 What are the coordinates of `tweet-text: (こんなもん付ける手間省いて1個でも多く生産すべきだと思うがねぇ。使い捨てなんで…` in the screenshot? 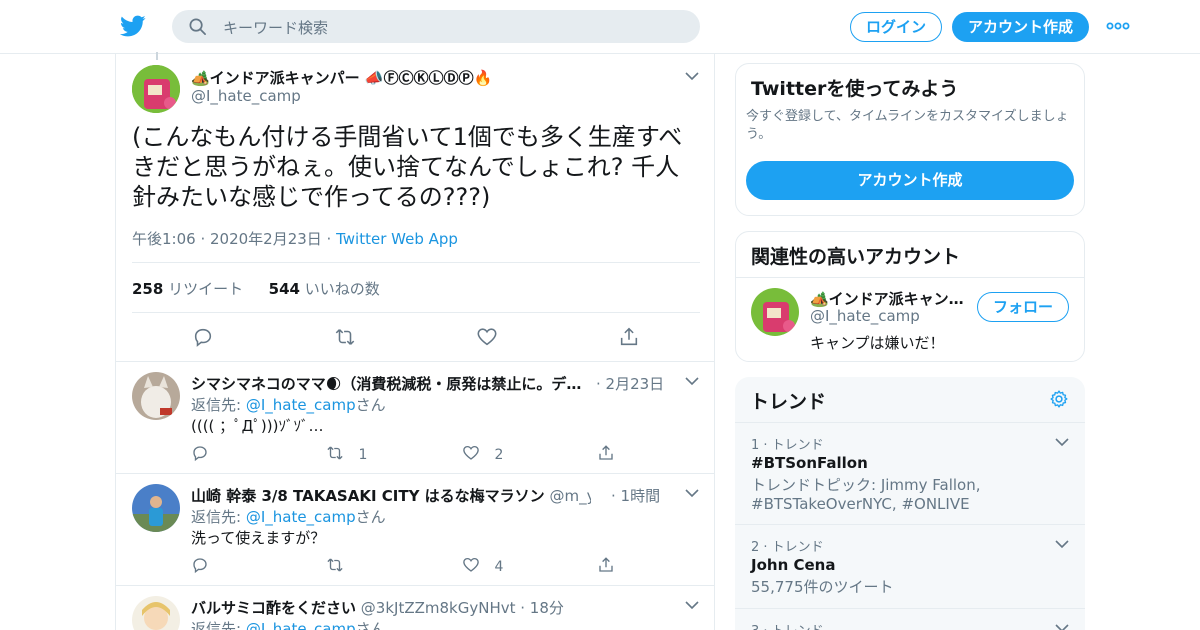 It's located at (407, 167).